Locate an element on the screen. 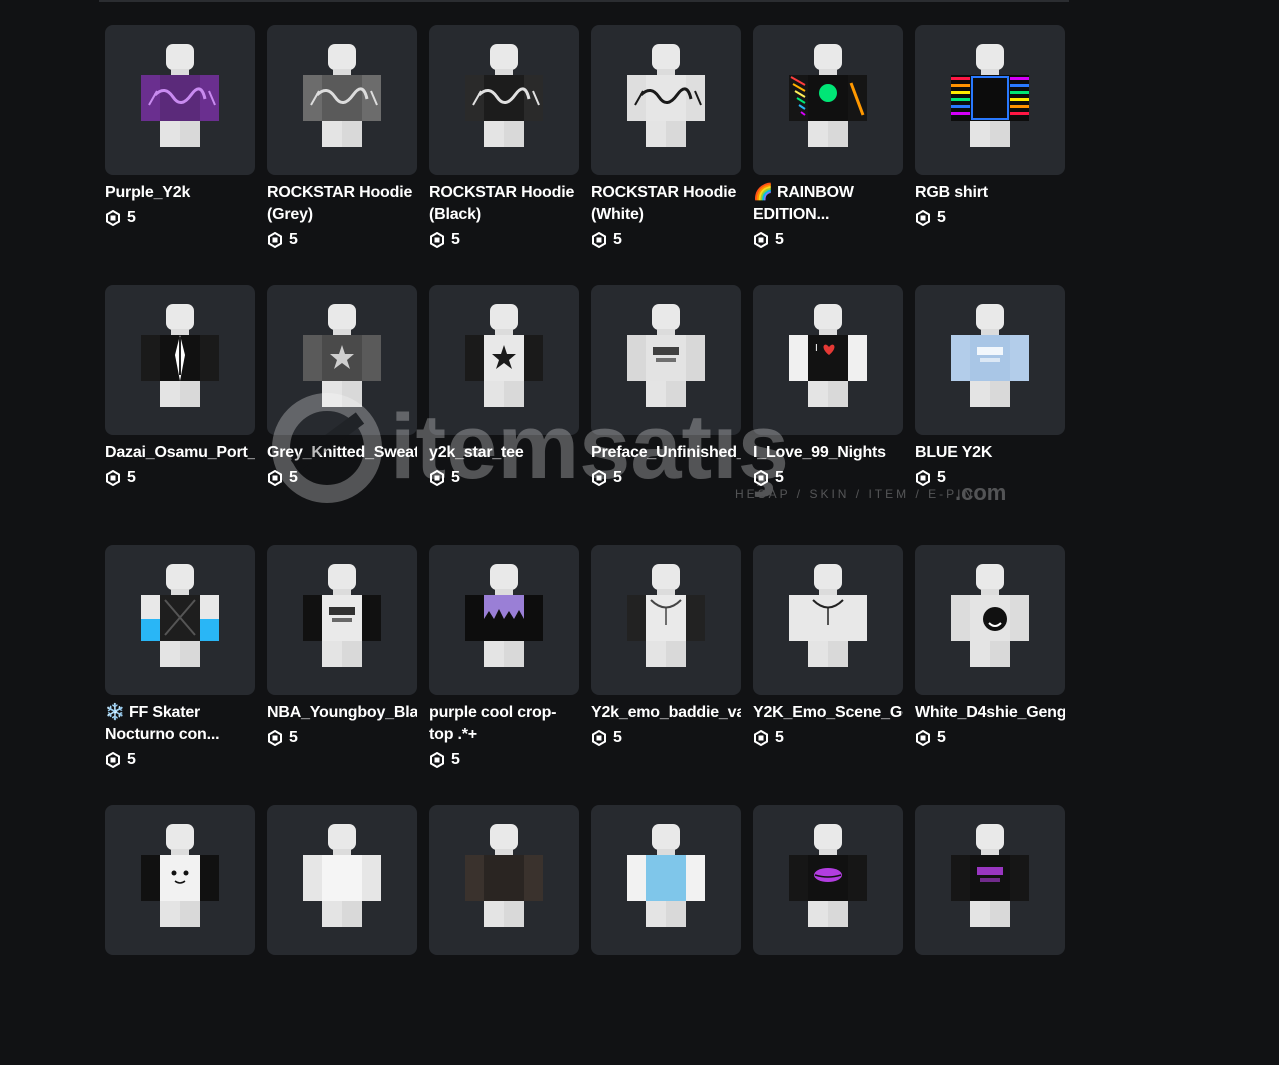 This screenshot has width=1279, height=1065. item-name: ROCKSTAR Hoodie (White) is located at coordinates (666, 204).